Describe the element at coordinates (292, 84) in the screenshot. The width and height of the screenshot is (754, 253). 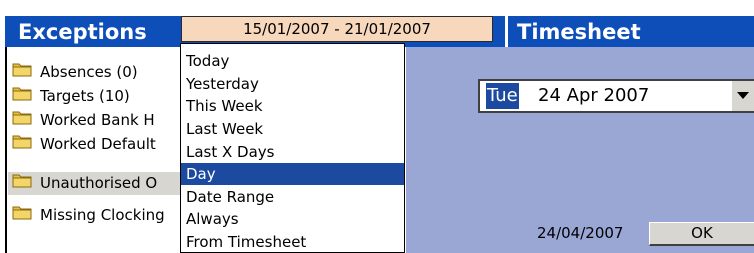
I see `dropdown-option-yesterday: Yesterday` at that location.